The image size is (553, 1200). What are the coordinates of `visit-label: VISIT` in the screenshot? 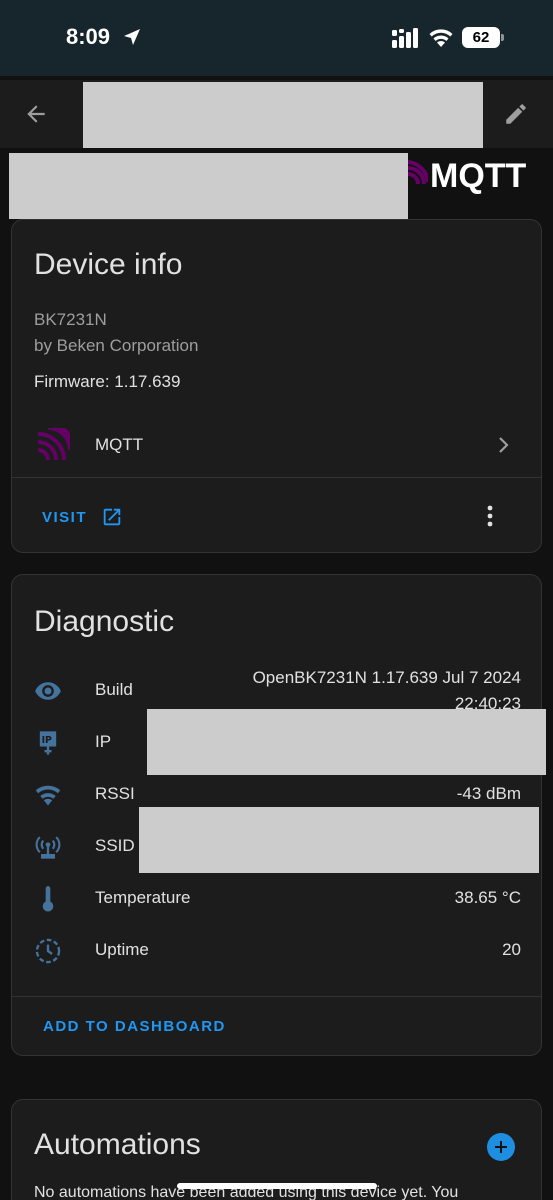 It's located at (65, 517).